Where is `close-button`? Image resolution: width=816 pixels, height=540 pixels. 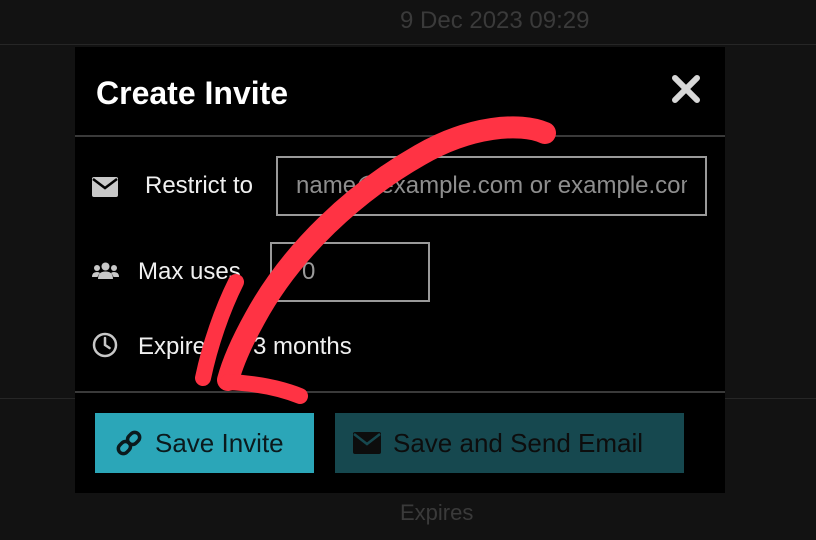 close-button is located at coordinates (686, 89).